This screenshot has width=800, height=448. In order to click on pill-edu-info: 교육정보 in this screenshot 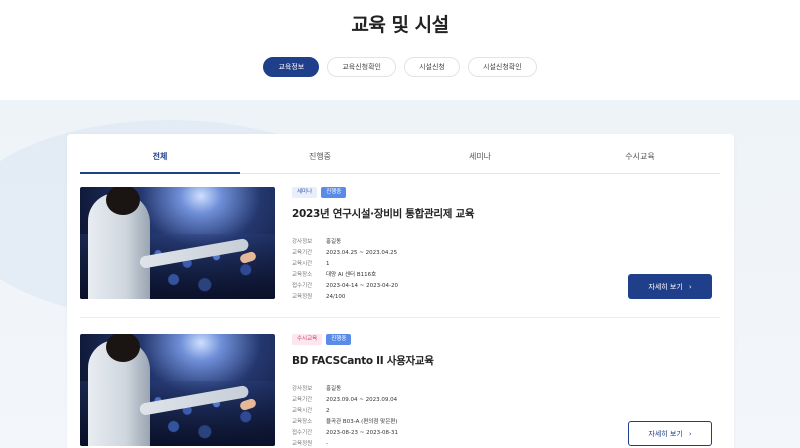, I will do `click(291, 67)`.